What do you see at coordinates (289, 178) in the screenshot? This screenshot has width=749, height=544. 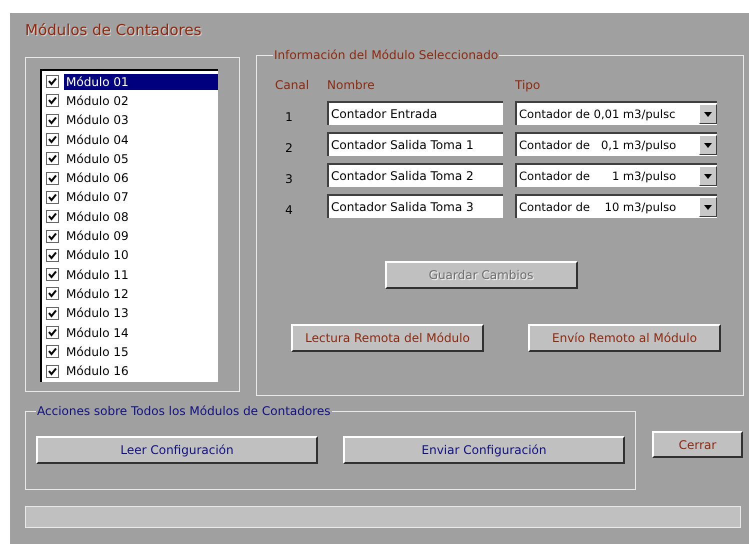 I see `channel-number: 3` at bounding box center [289, 178].